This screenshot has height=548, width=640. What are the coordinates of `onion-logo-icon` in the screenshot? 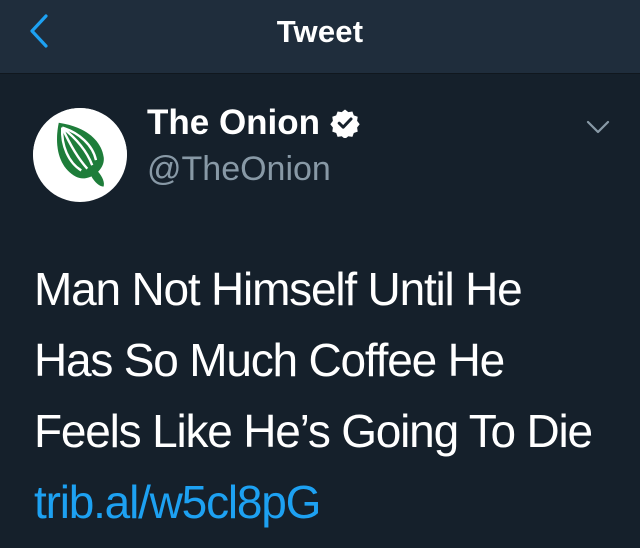 It's located at (80, 155).